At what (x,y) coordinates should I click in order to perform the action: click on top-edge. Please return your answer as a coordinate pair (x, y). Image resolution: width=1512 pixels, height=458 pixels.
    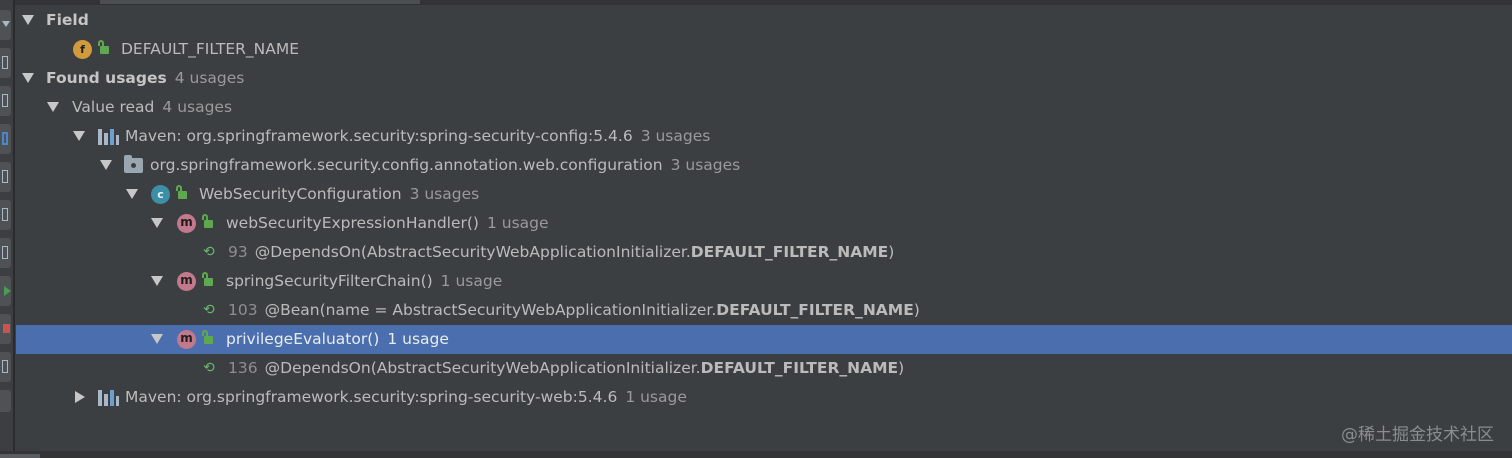
    Looking at the image, I should click on (756, 2).